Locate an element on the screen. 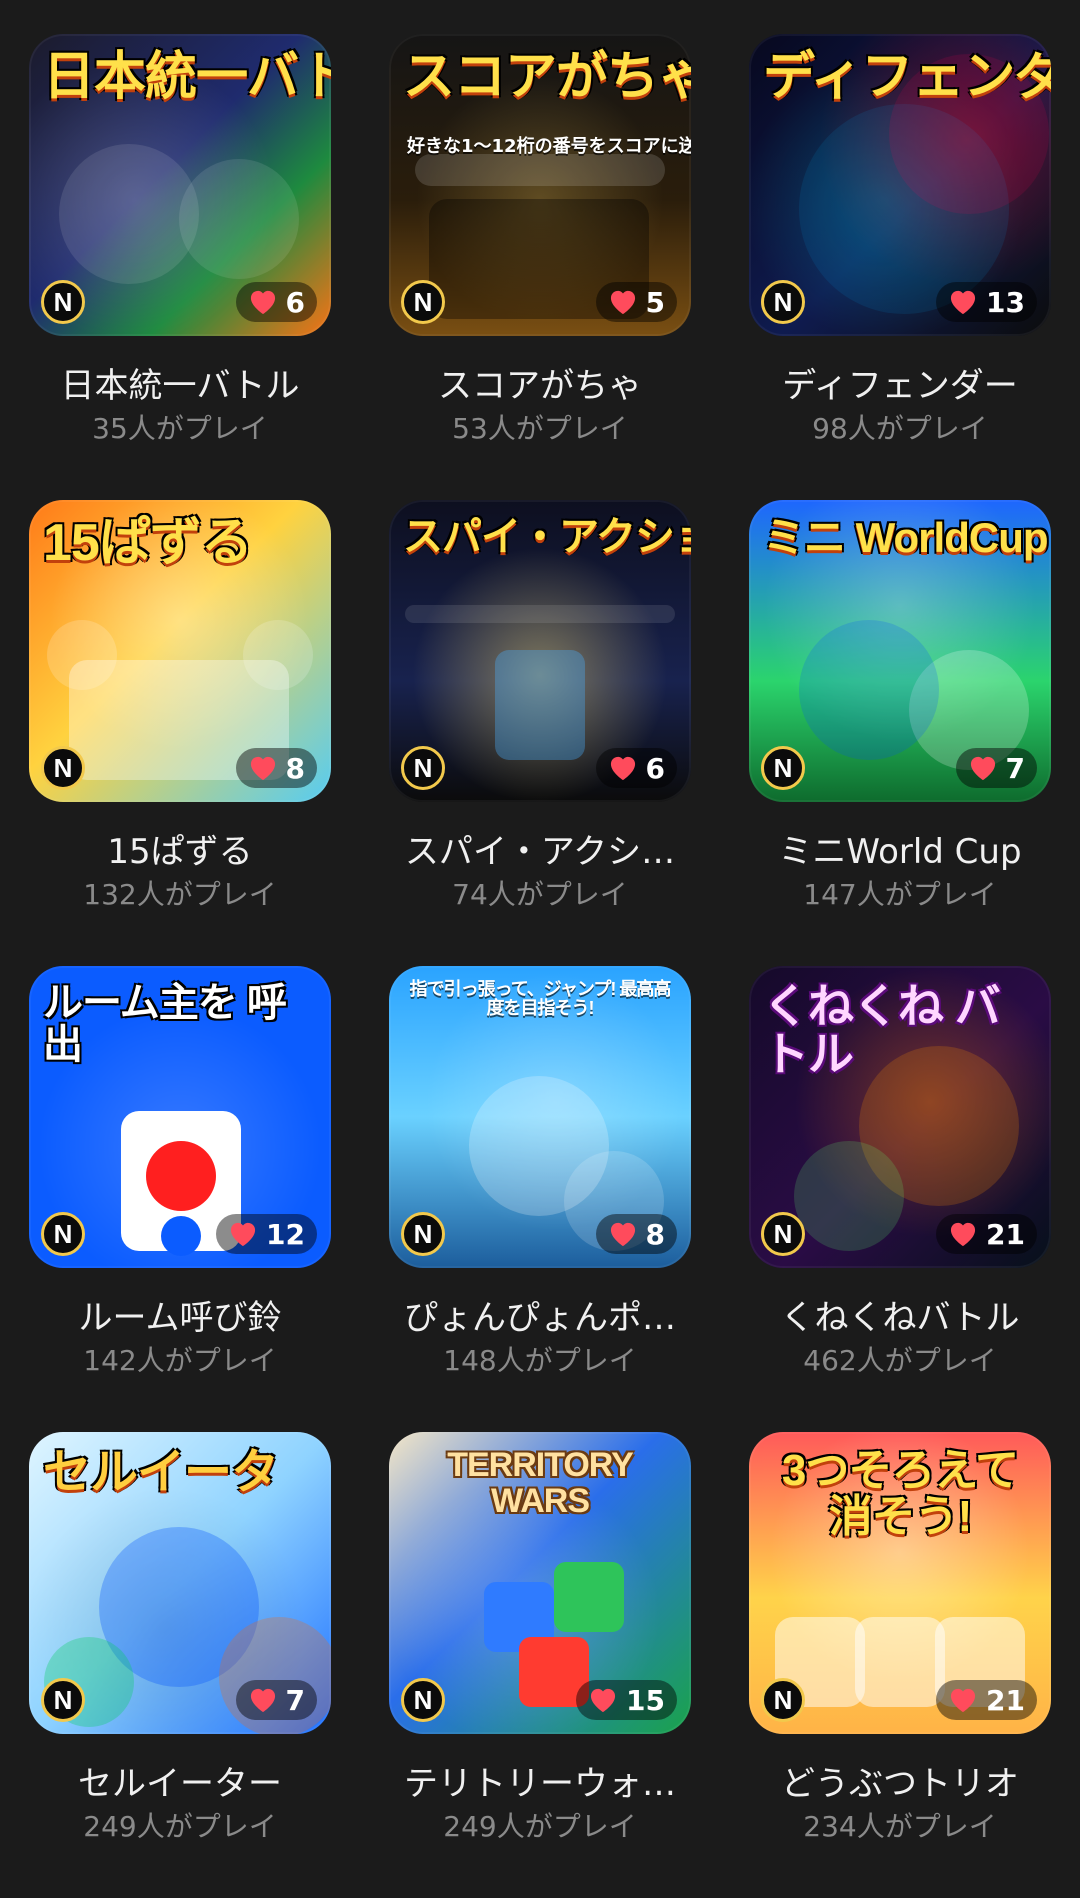 This screenshot has width=1080, height=1898. game-card: くねくね バトル N 21 くねくねバトル 462人がプレイ is located at coordinates (900, 1199).